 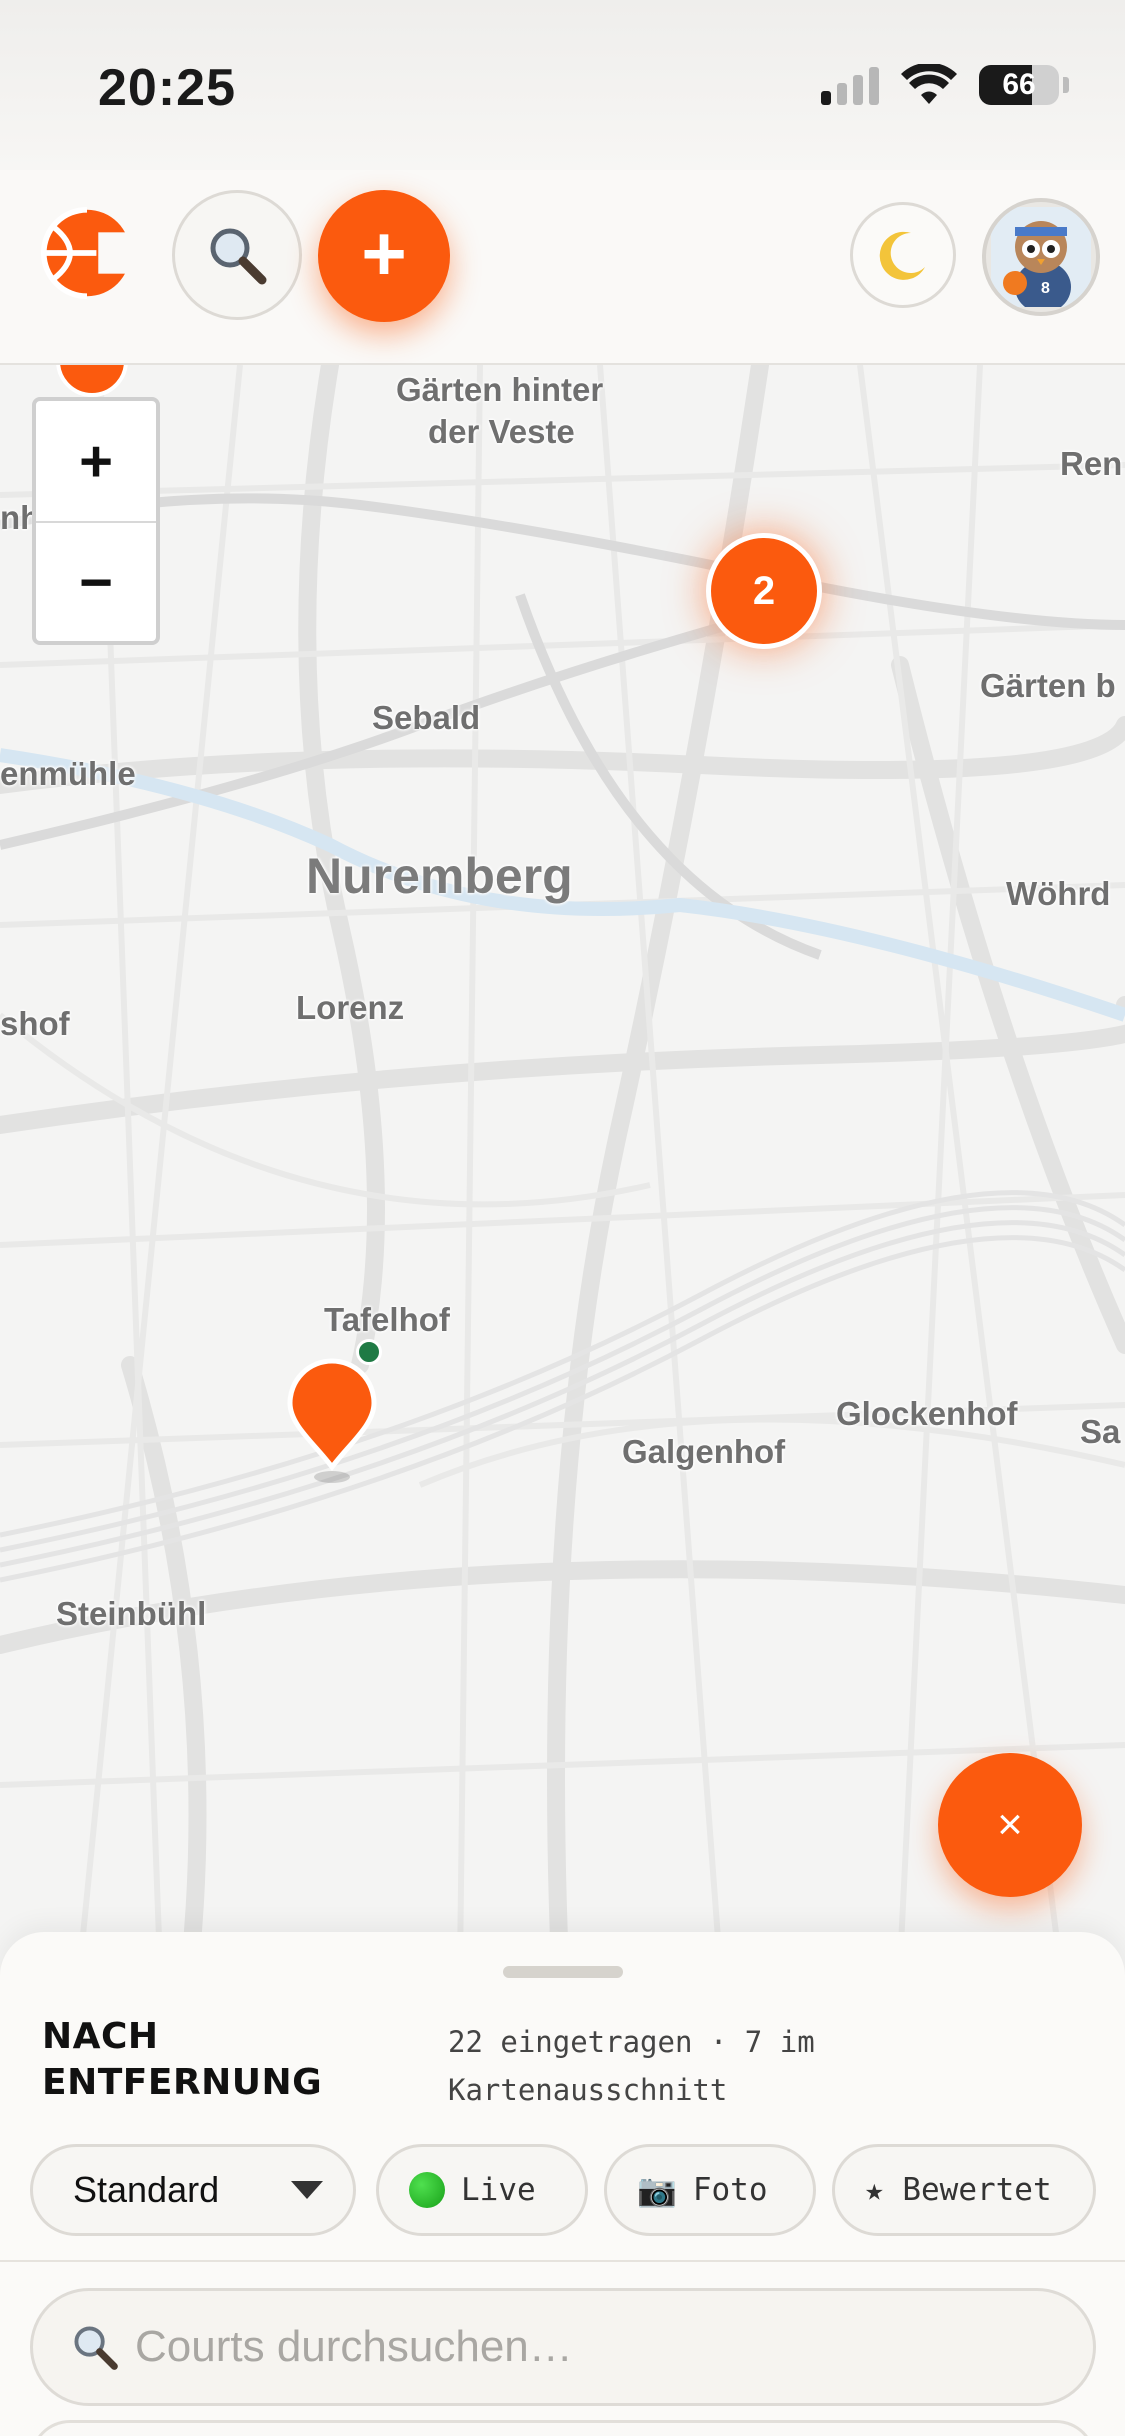 I want to click on map-label-glockenhof: Glockenhof, so click(x=927, y=1413).